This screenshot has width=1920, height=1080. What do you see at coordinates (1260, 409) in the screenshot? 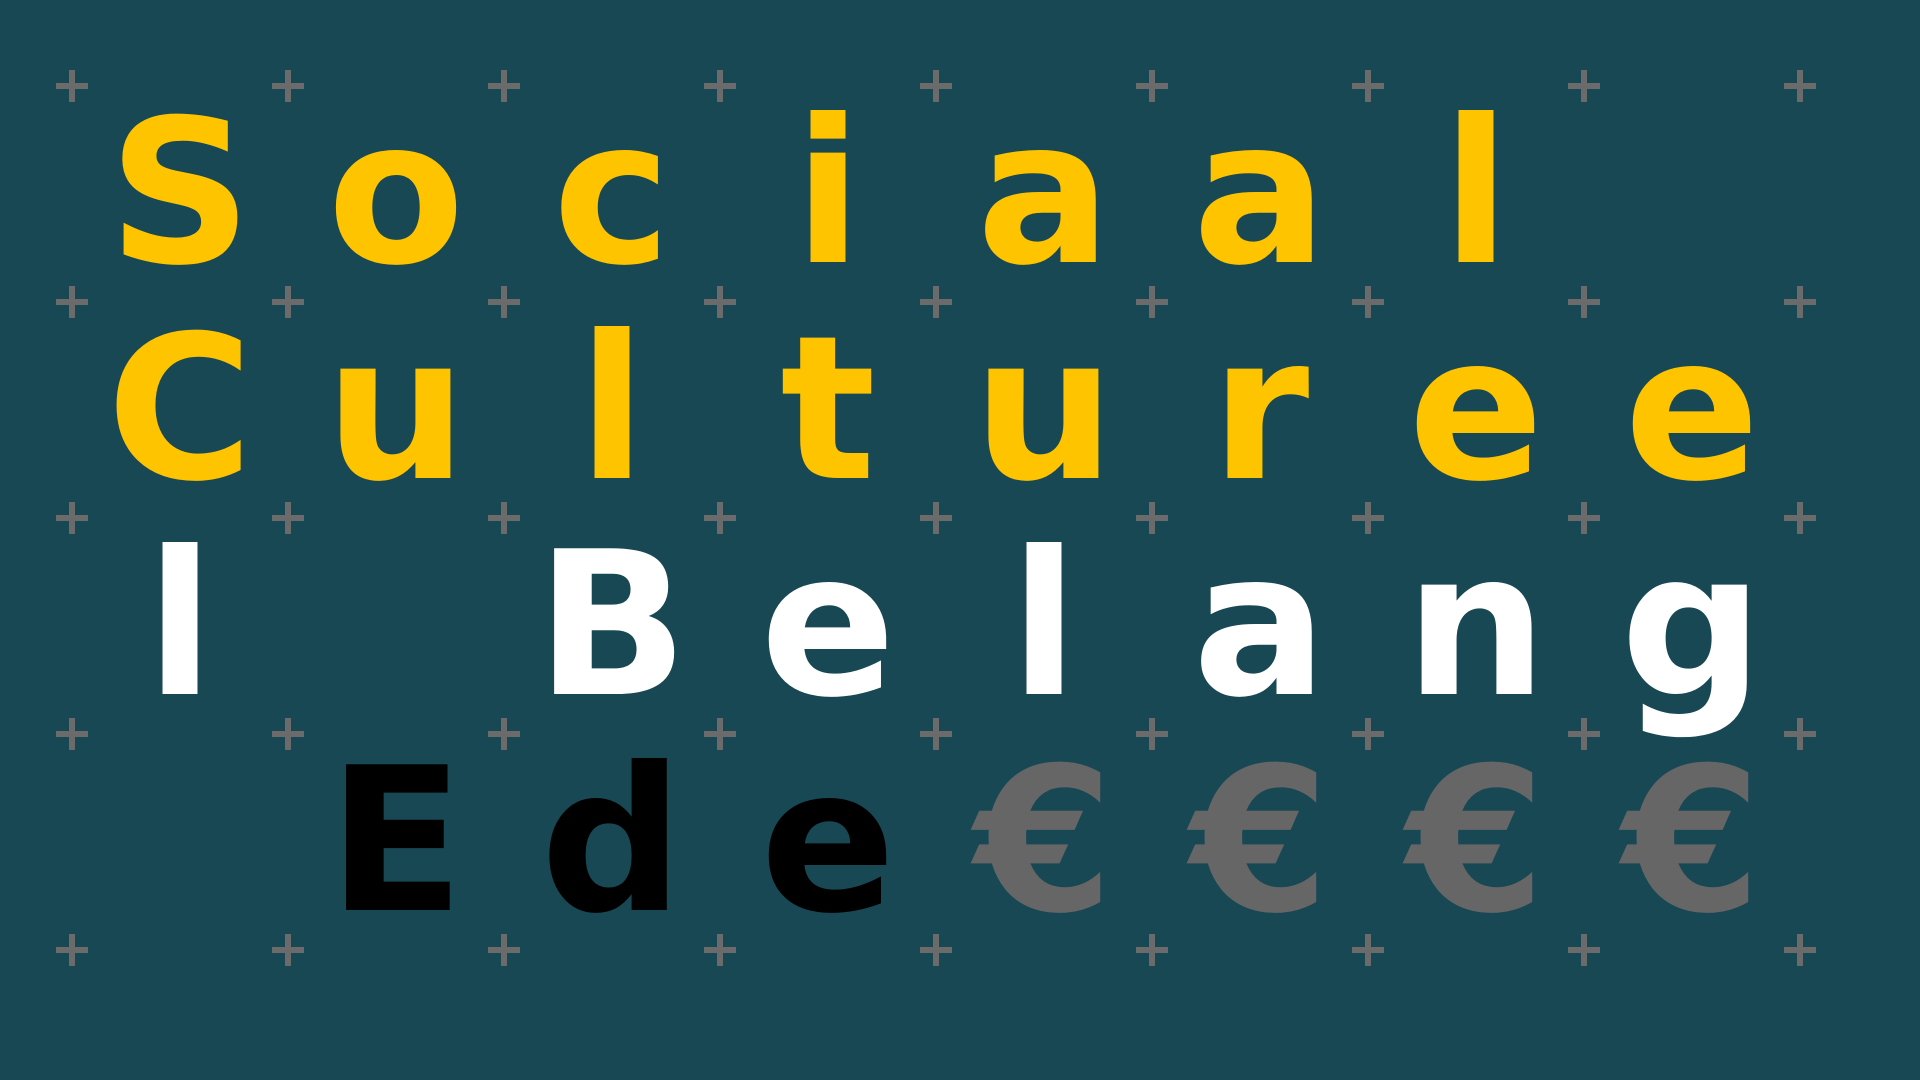
I see `letter-tile: r` at bounding box center [1260, 409].